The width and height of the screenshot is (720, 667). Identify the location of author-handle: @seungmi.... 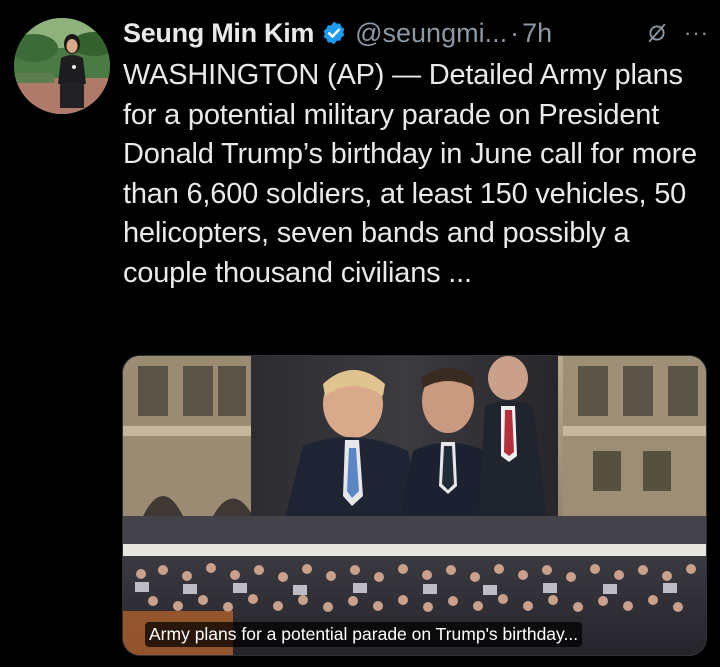
(431, 33).